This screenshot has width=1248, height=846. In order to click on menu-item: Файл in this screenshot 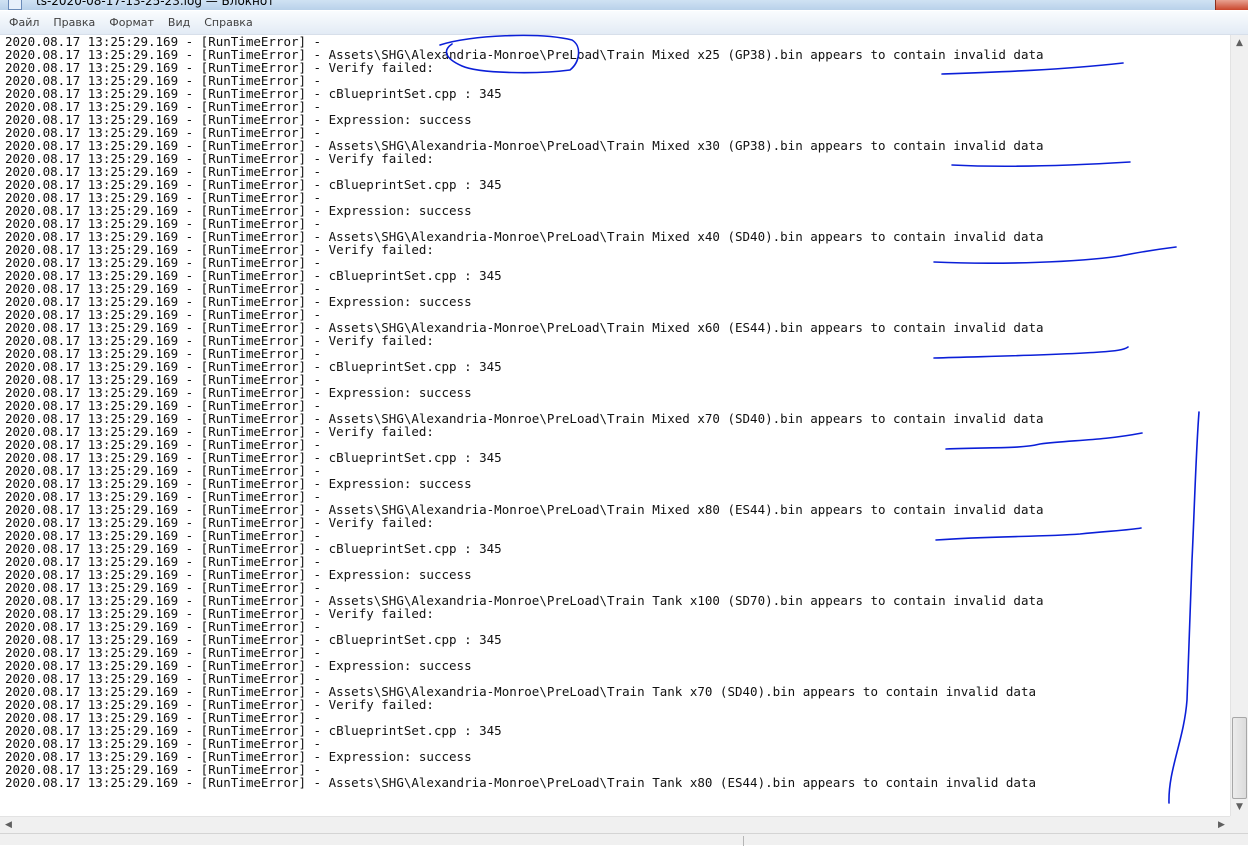, I will do `click(23, 22)`.